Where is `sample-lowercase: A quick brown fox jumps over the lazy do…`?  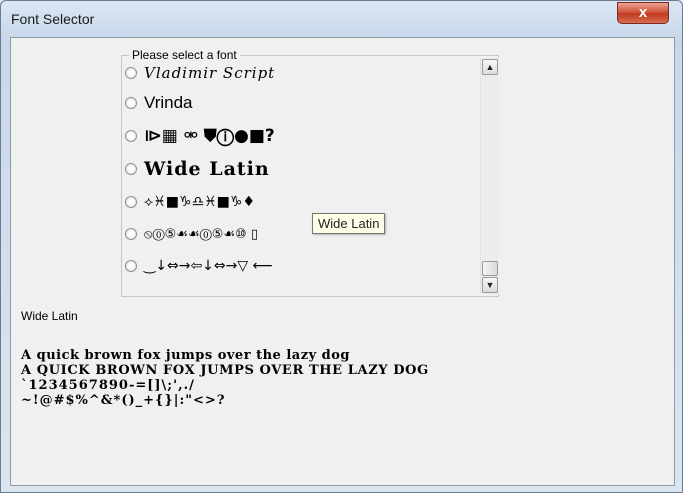 sample-lowercase: A quick brown fox jumps over the lazy do… is located at coordinates (186, 355).